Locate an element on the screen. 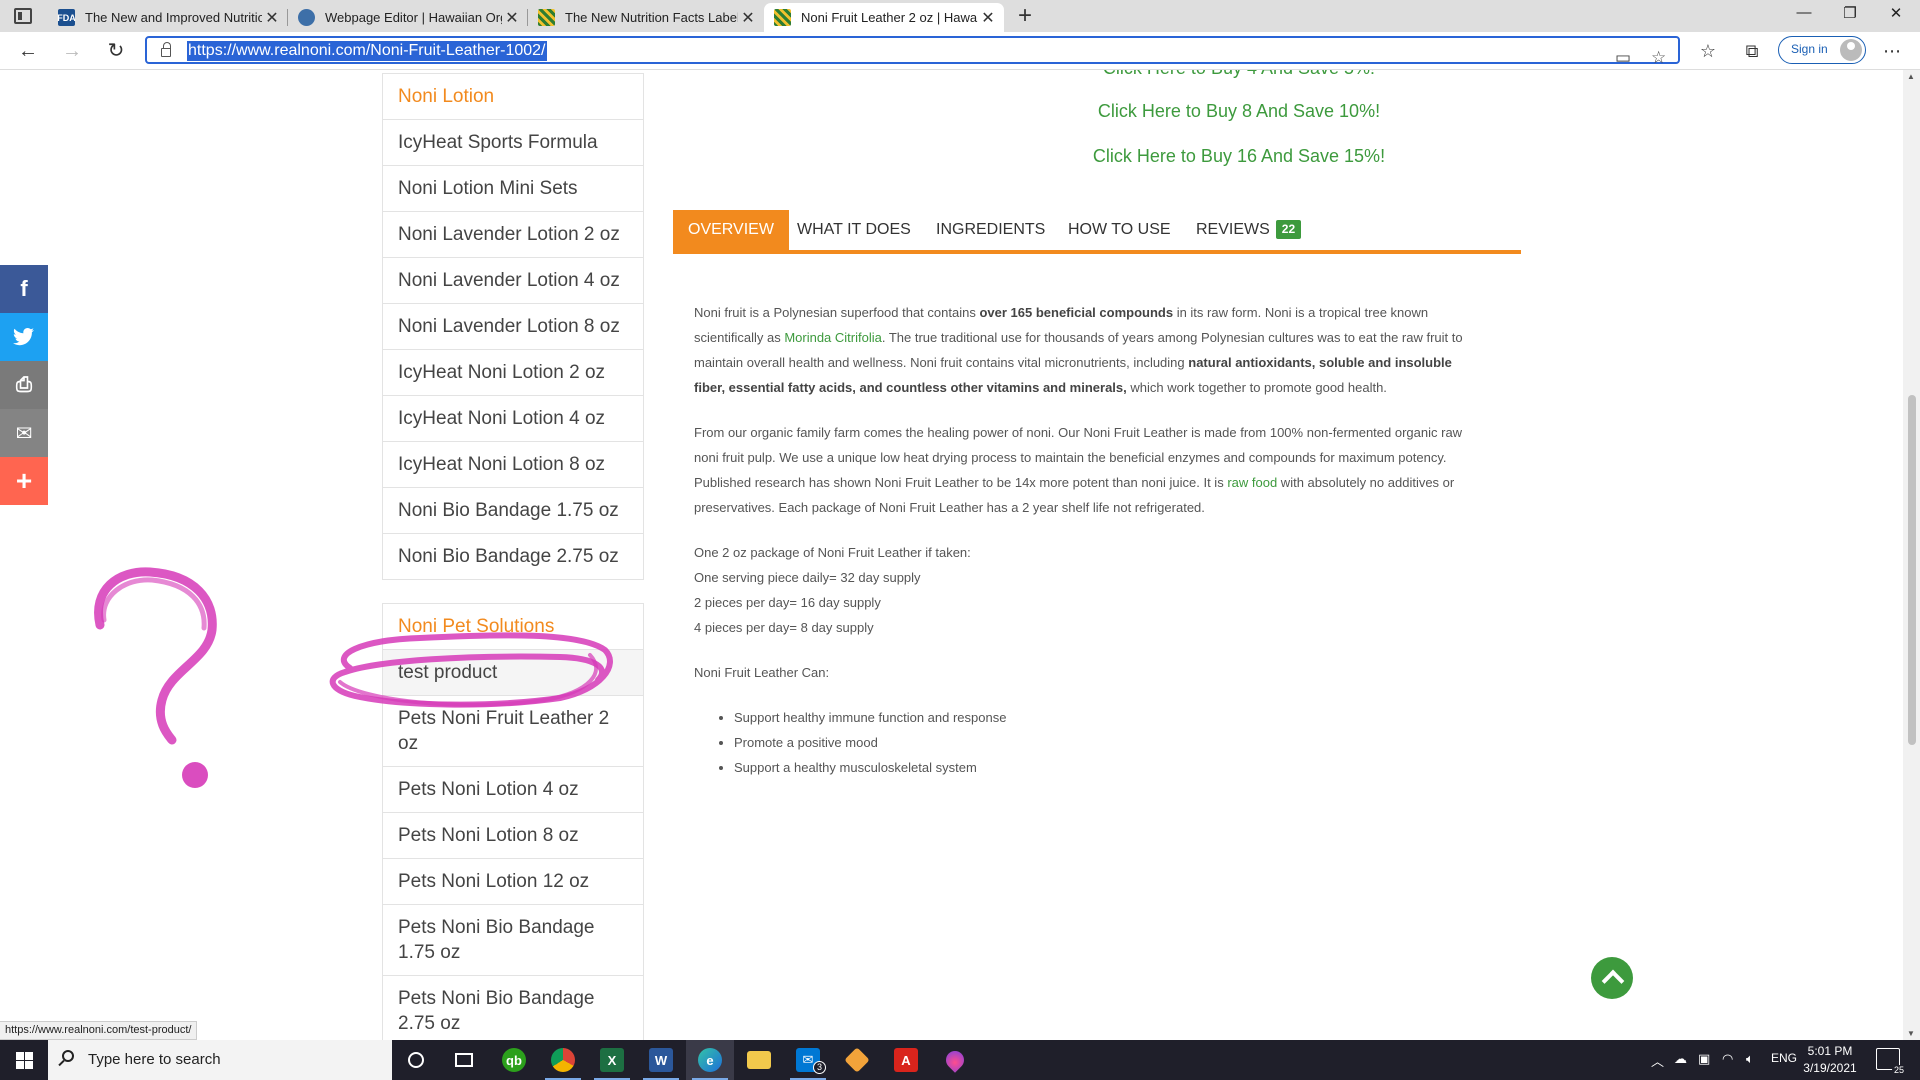 The height and width of the screenshot is (1080, 1920). sidebar-item: Pets Noni Lotion 12 oz is located at coordinates (513, 882).